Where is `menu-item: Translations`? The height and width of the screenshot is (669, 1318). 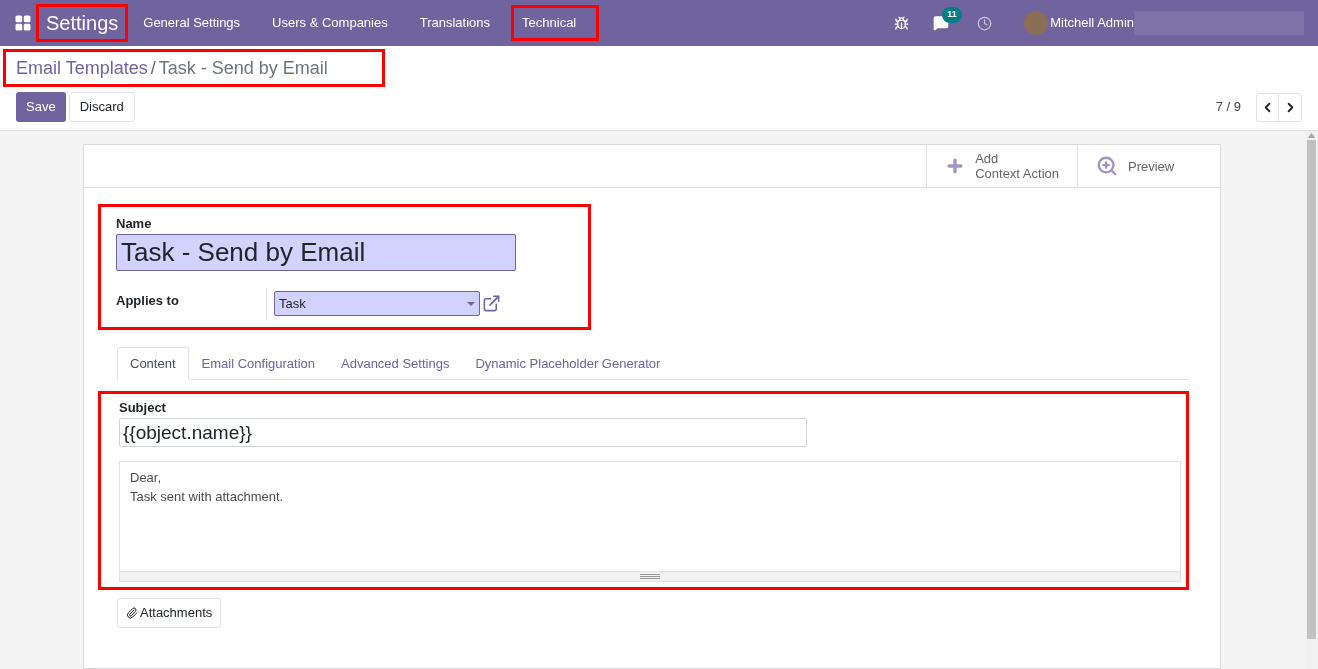
menu-item: Translations is located at coordinates (455, 23).